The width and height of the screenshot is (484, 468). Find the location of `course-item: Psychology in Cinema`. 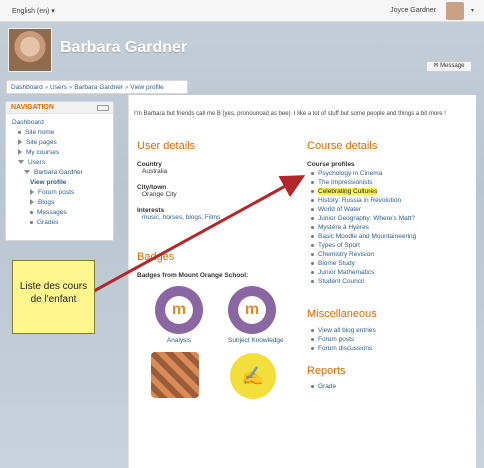

course-item: Psychology in Cinema is located at coordinates (391, 173).